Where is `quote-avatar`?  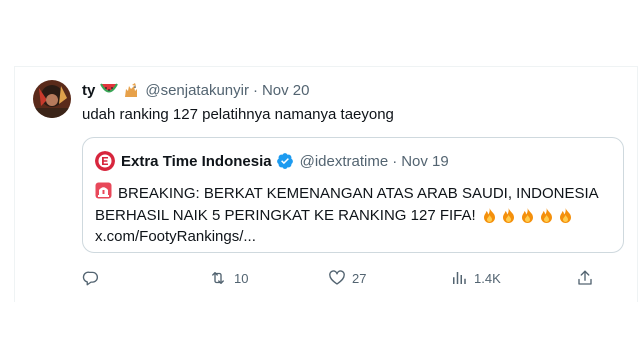
quote-avatar is located at coordinates (105, 161).